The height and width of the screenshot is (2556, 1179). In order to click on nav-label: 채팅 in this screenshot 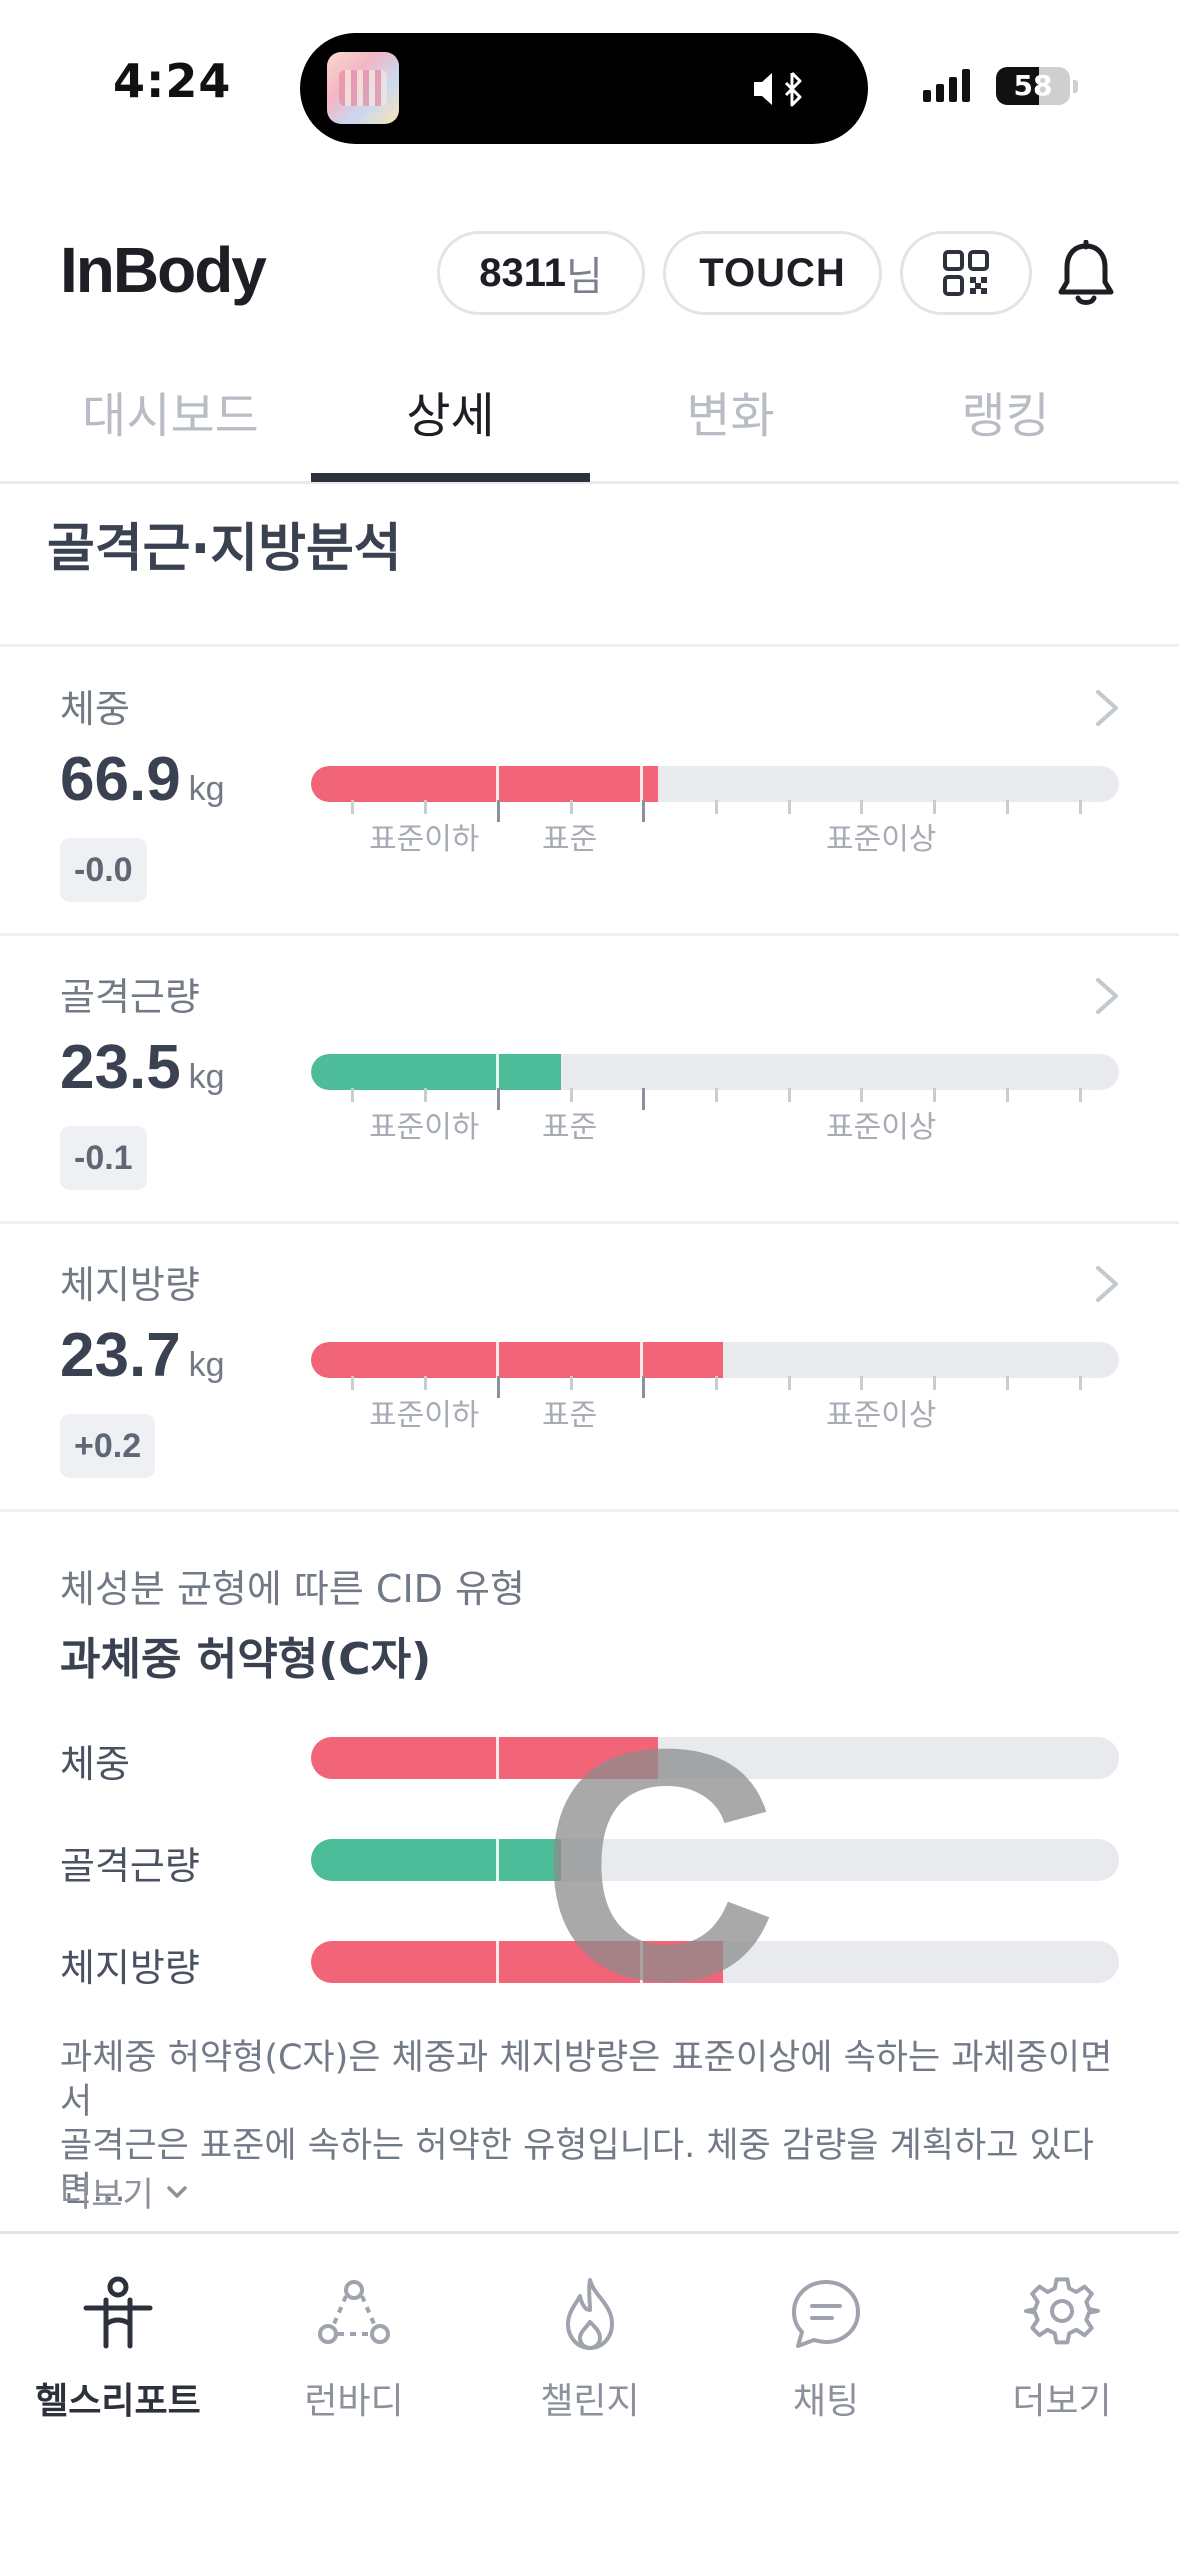, I will do `click(826, 2401)`.